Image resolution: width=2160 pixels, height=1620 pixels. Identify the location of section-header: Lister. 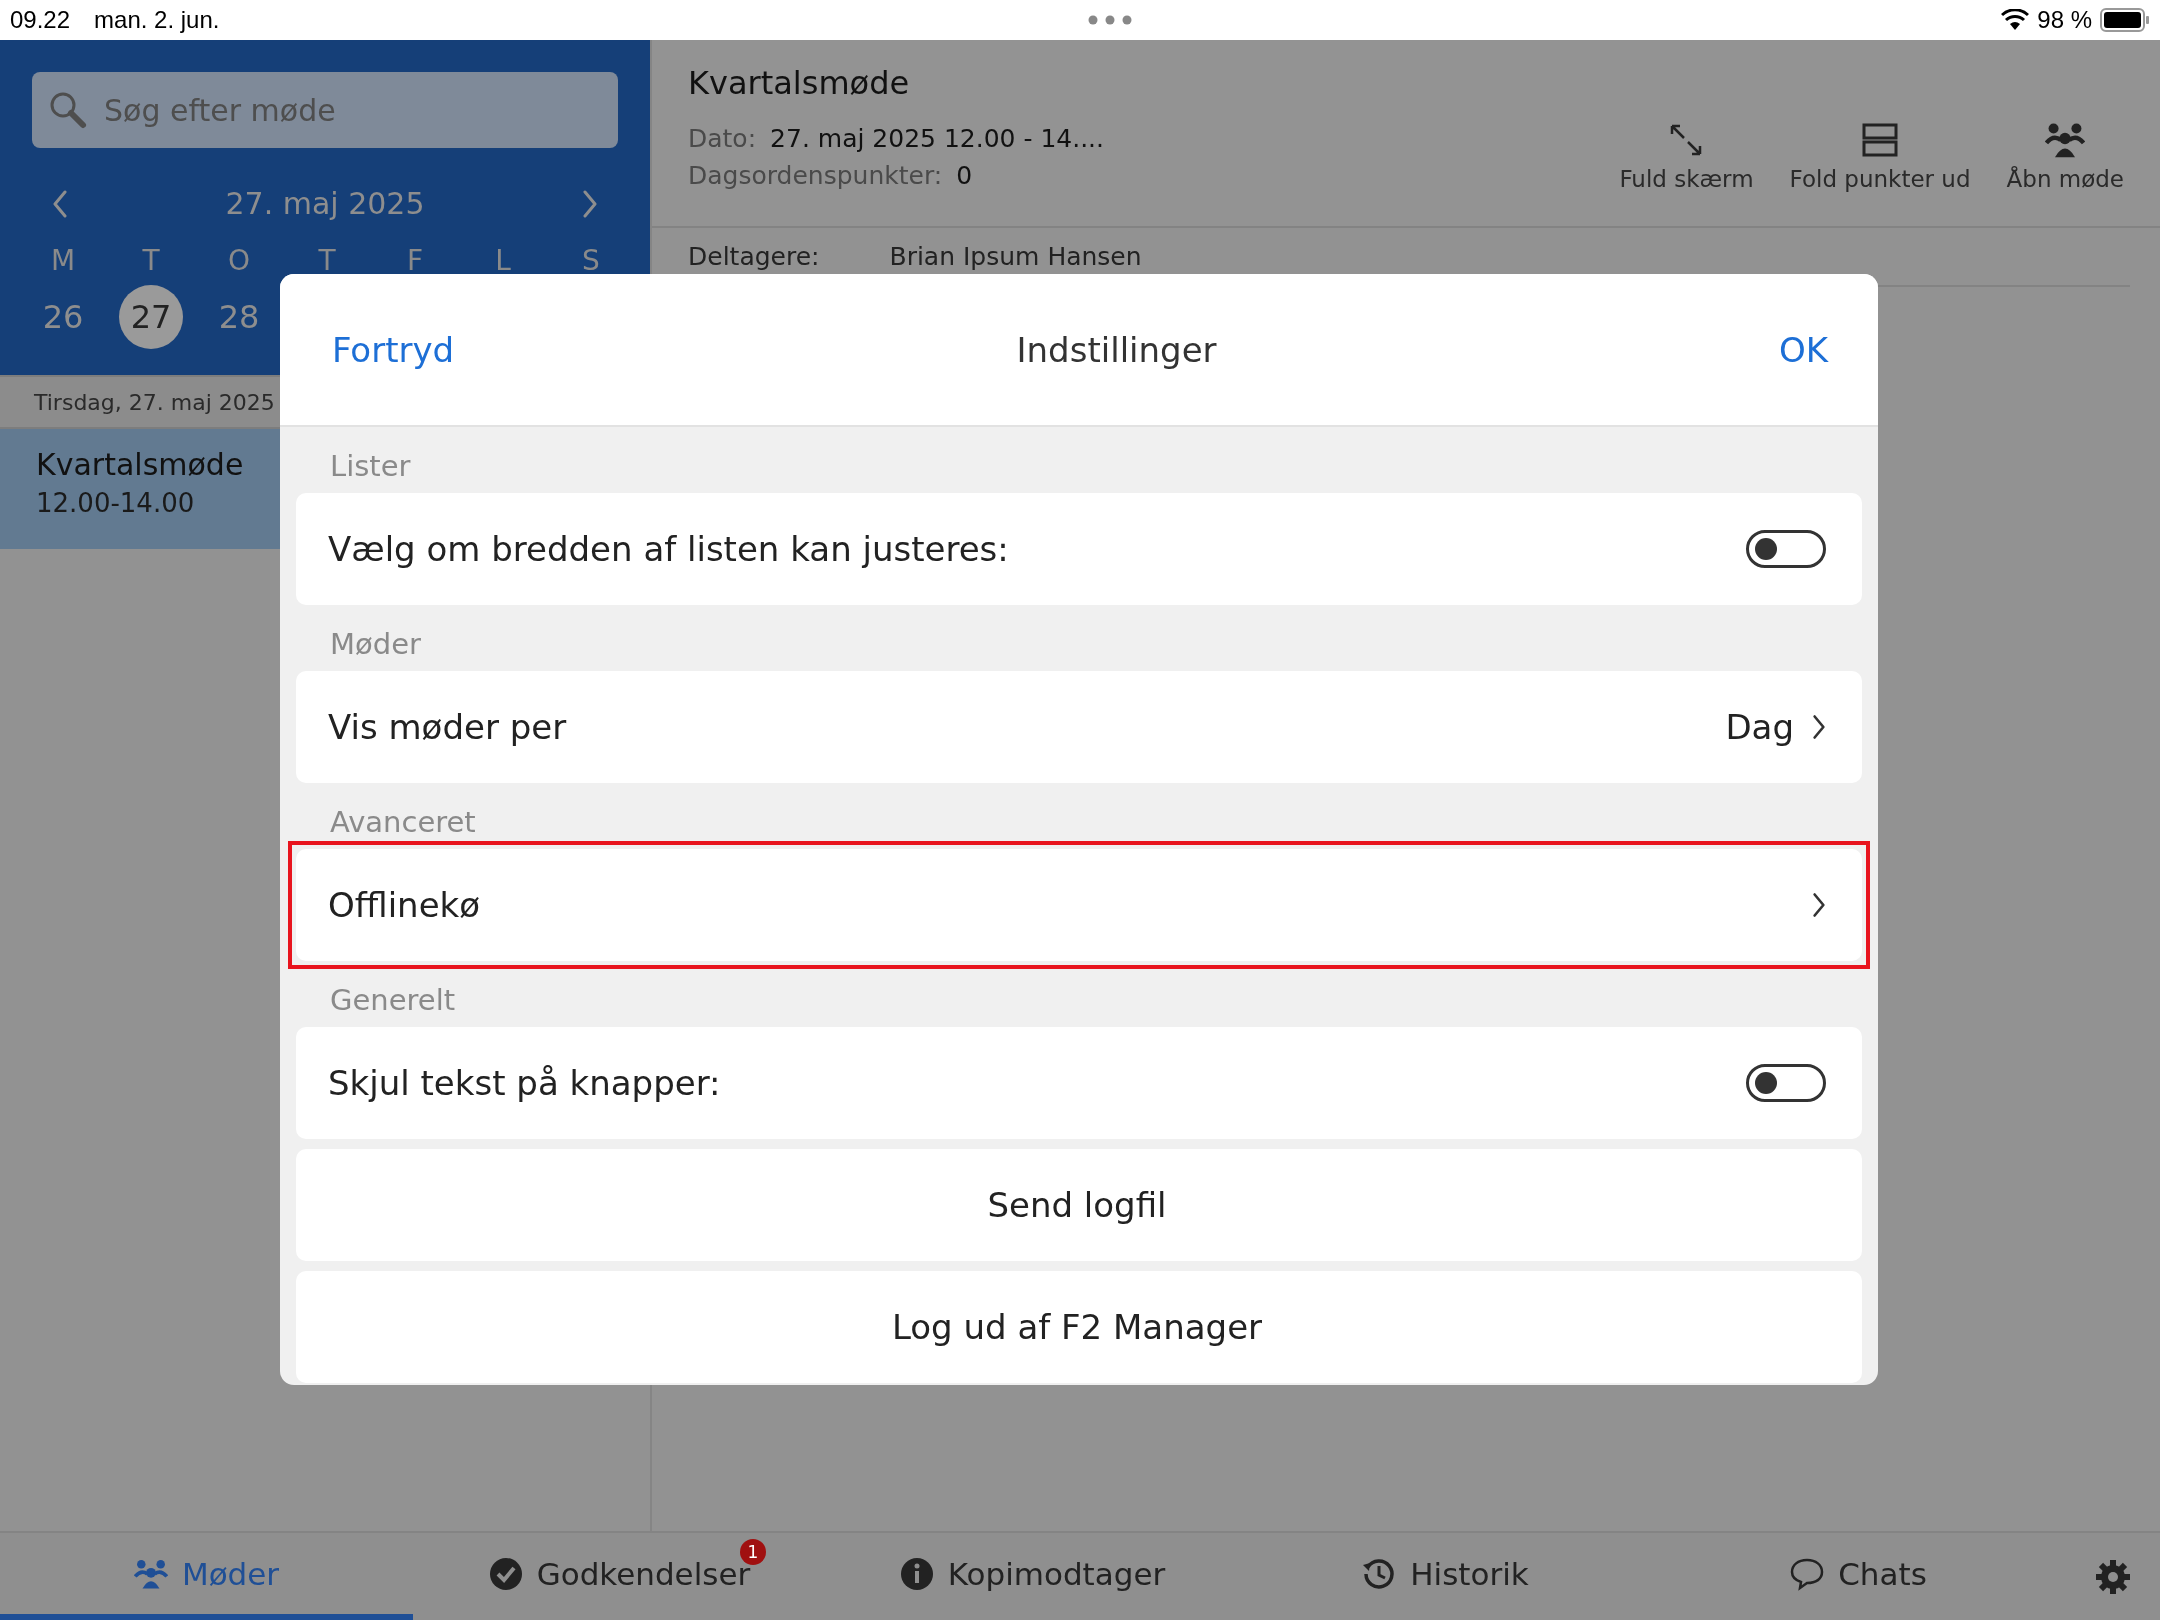
(370, 466).